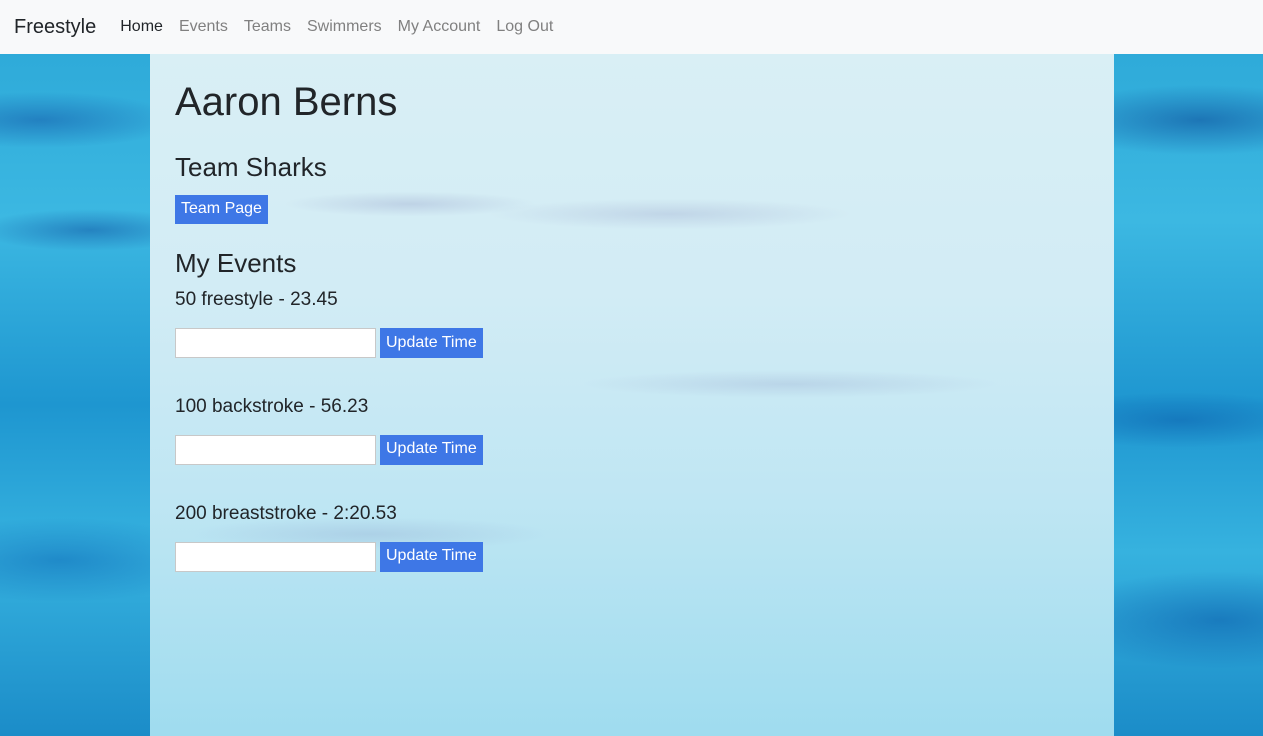  What do you see at coordinates (272, 406) in the screenshot?
I see `event-label: 100 backstroke - 56.23` at bounding box center [272, 406].